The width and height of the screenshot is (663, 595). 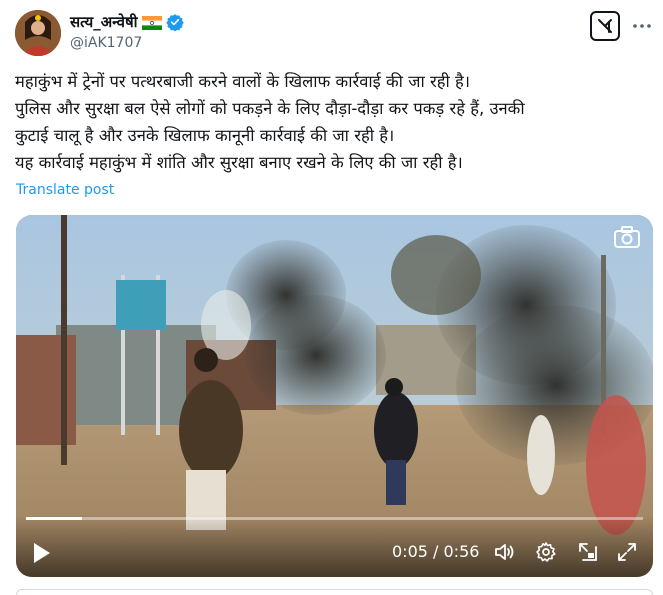 What do you see at coordinates (151, 22) in the screenshot?
I see `india-flag-icon` at bounding box center [151, 22].